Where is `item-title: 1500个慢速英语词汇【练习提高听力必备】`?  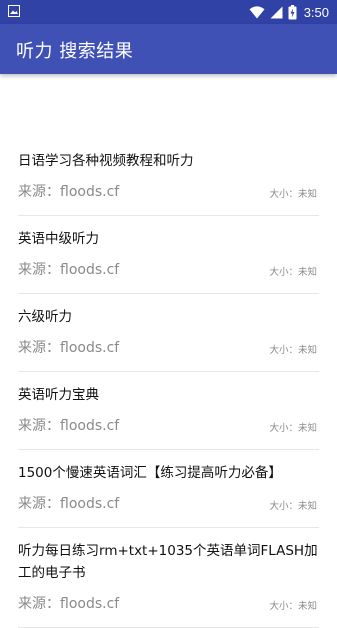
item-title: 1500个慢速英语词汇【练习提高听力必备】 is located at coordinates (150, 473).